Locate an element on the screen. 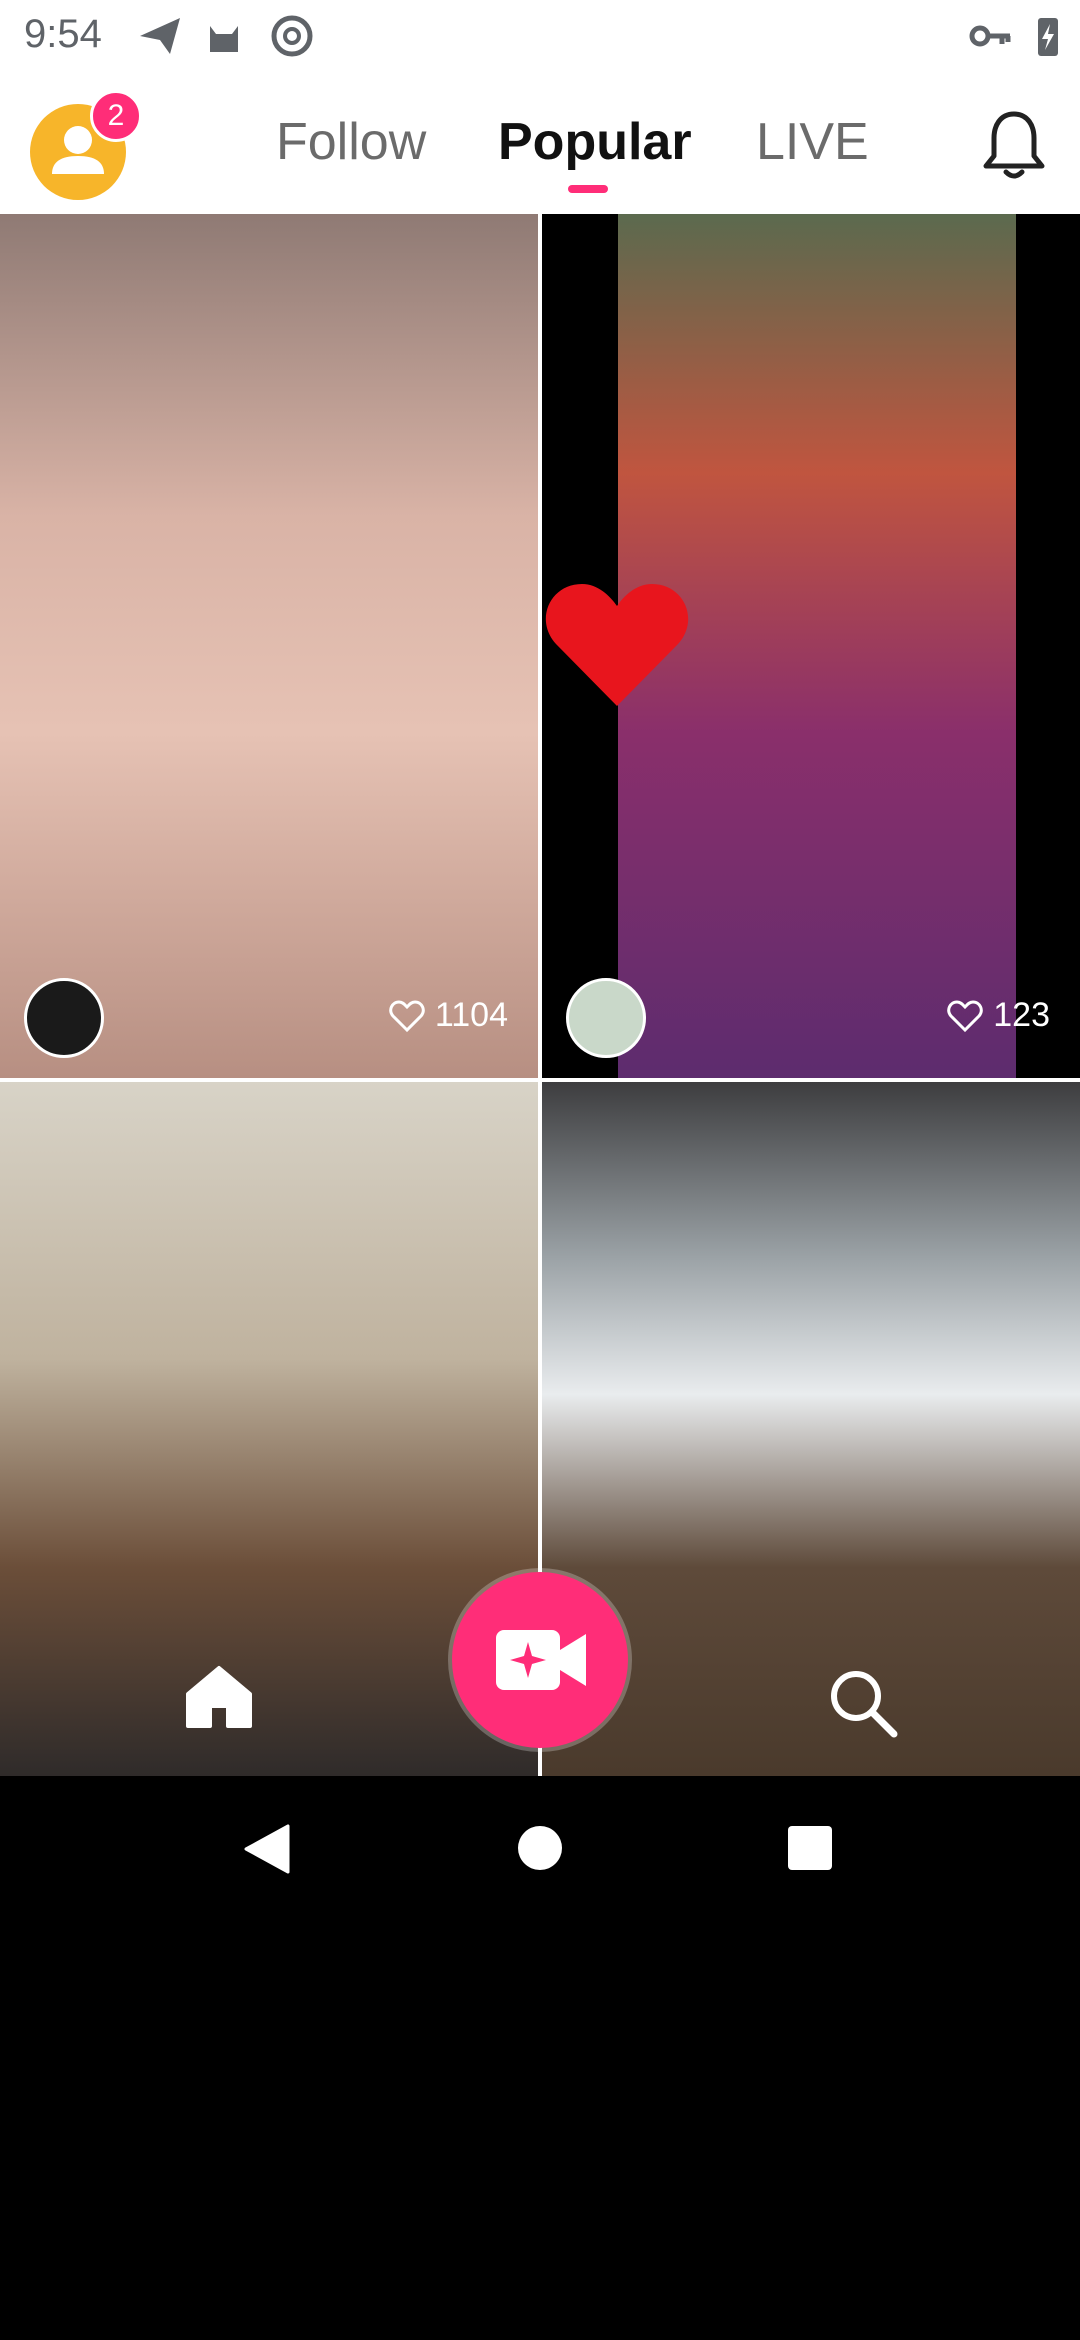 This screenshot has width=1080, height=2340. like-count: 123 is located at coordinates (998, 1015).